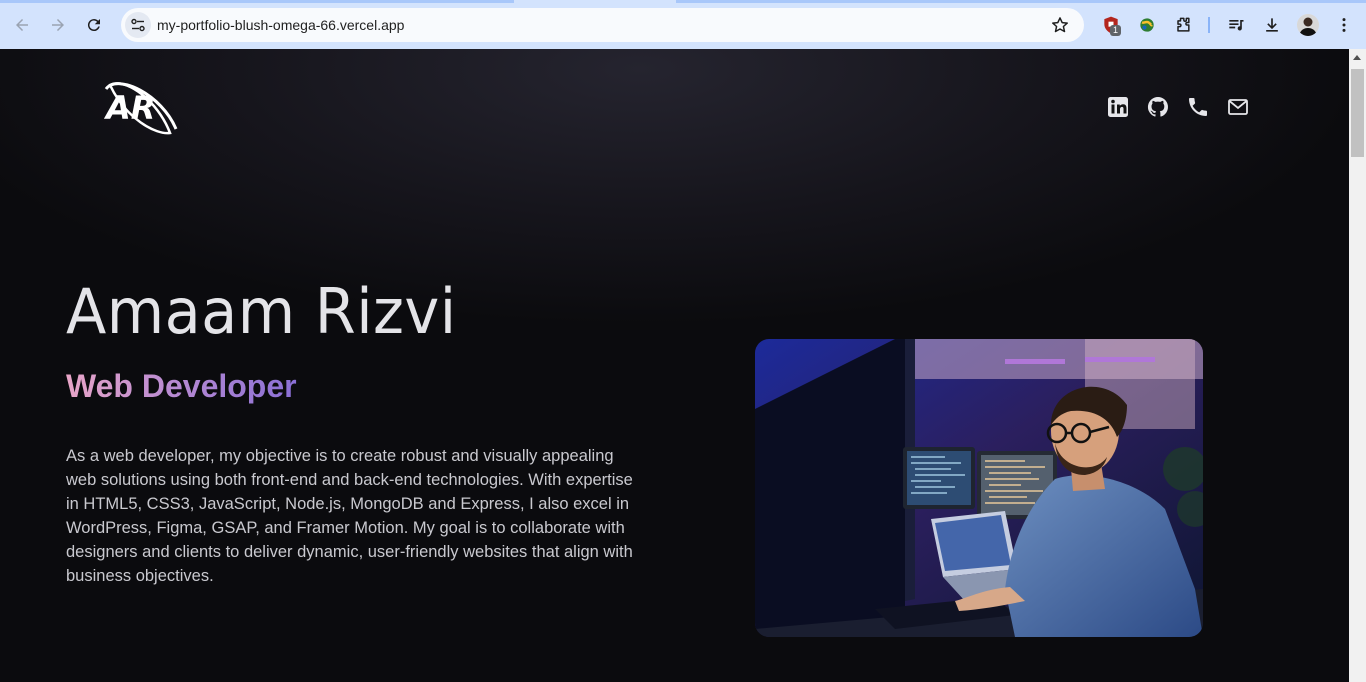  Describe the element at coordinates (280, 25) in the screenshot. I see `url-text: my-portfolio-blush-omega-66.vercel.app` at that location.